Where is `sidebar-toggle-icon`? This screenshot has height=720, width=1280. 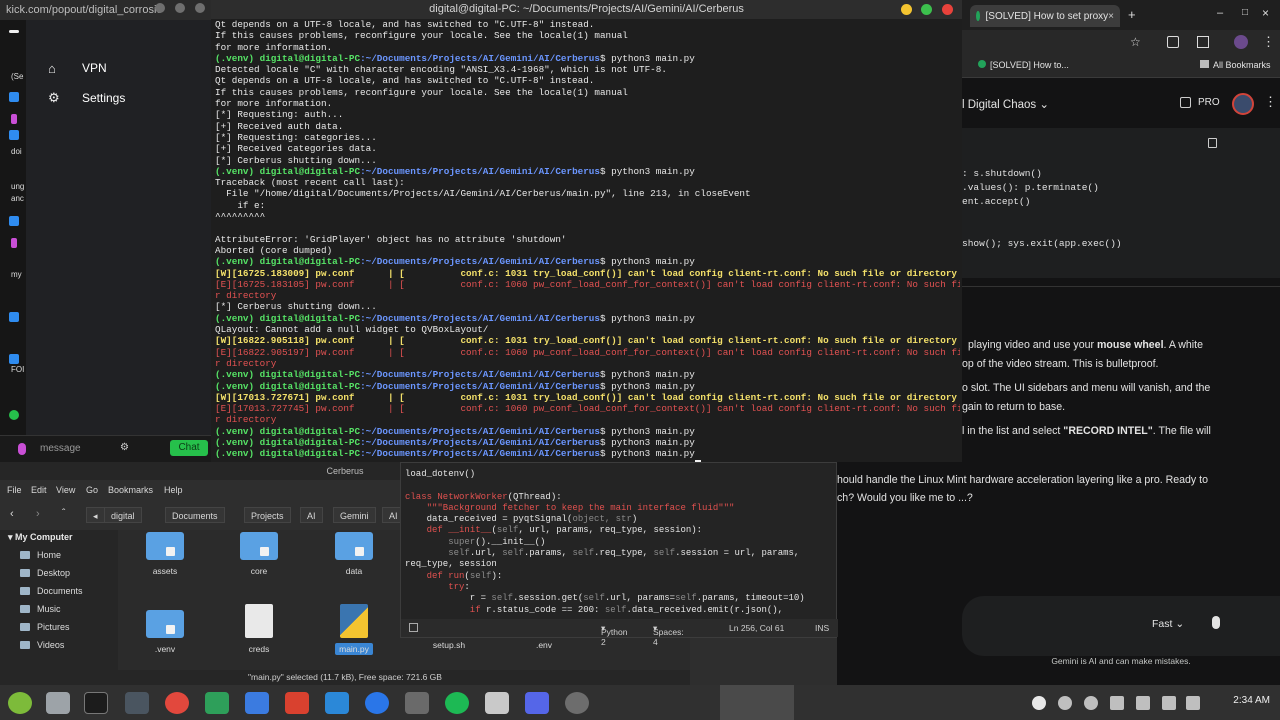
sidebar-toggle-icon is located at coordinates (413, 627).